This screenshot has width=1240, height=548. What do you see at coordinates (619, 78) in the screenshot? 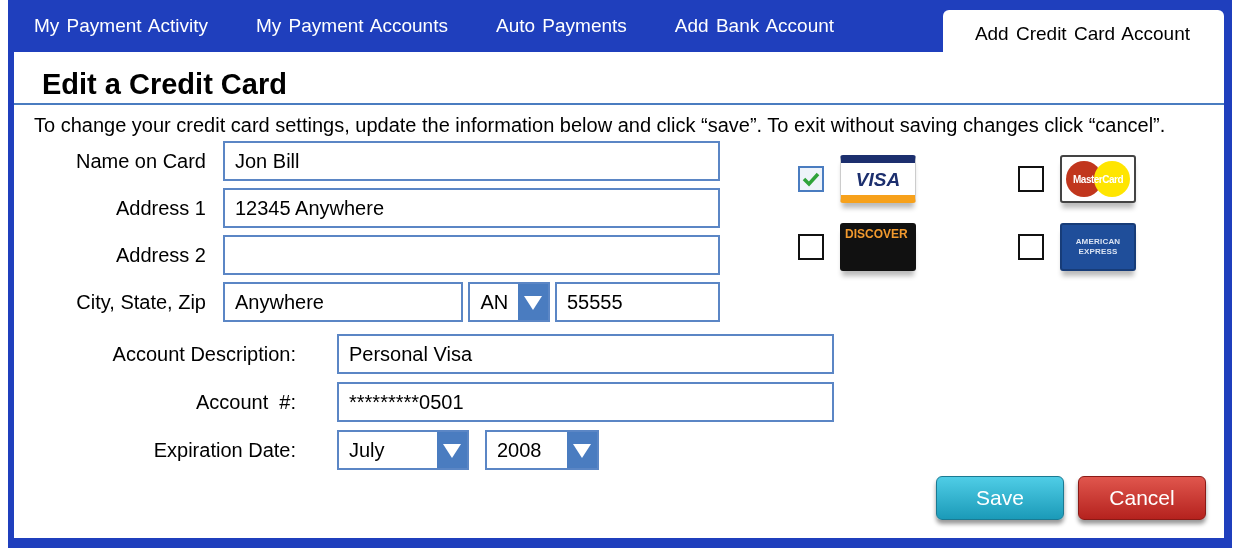
I see `page-heading: Edit a Credit Card` at bounding box center [619, 78].